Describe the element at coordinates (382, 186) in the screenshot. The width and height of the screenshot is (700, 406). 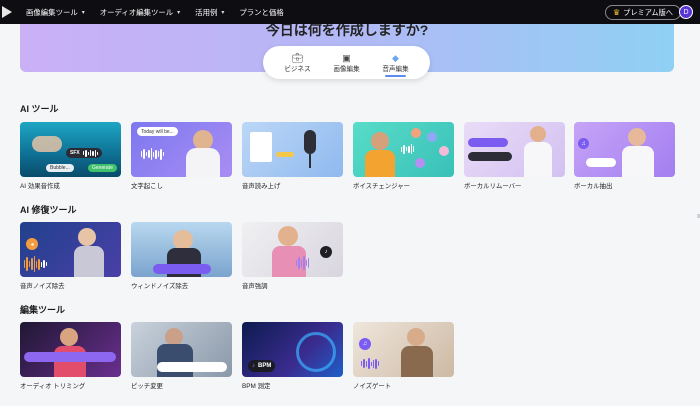
I see `tool-card-label: ボイスチェンジャー` at that location.